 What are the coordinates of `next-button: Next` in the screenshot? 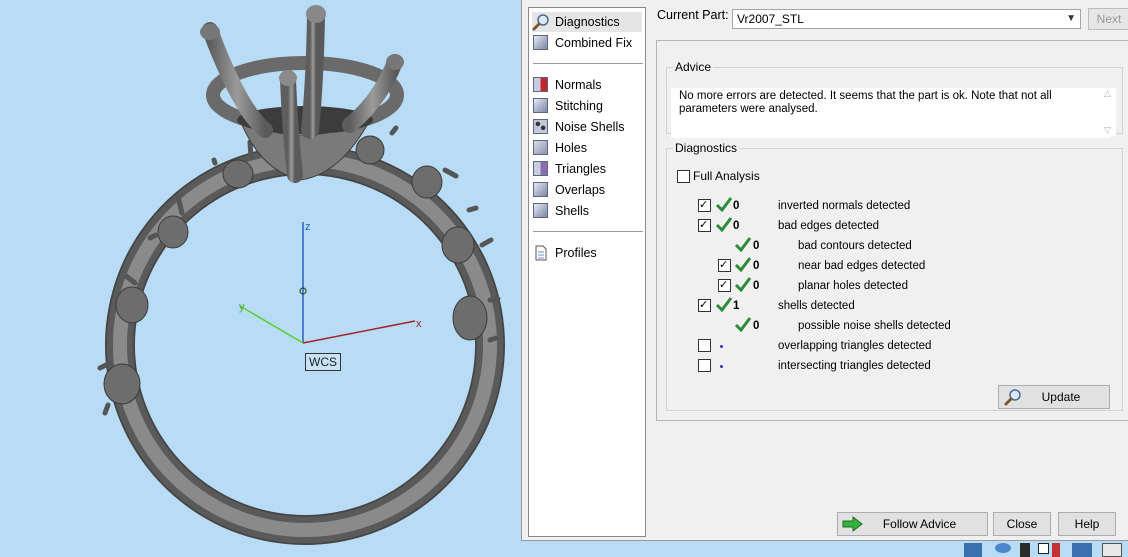 It's located at (1108, 19).